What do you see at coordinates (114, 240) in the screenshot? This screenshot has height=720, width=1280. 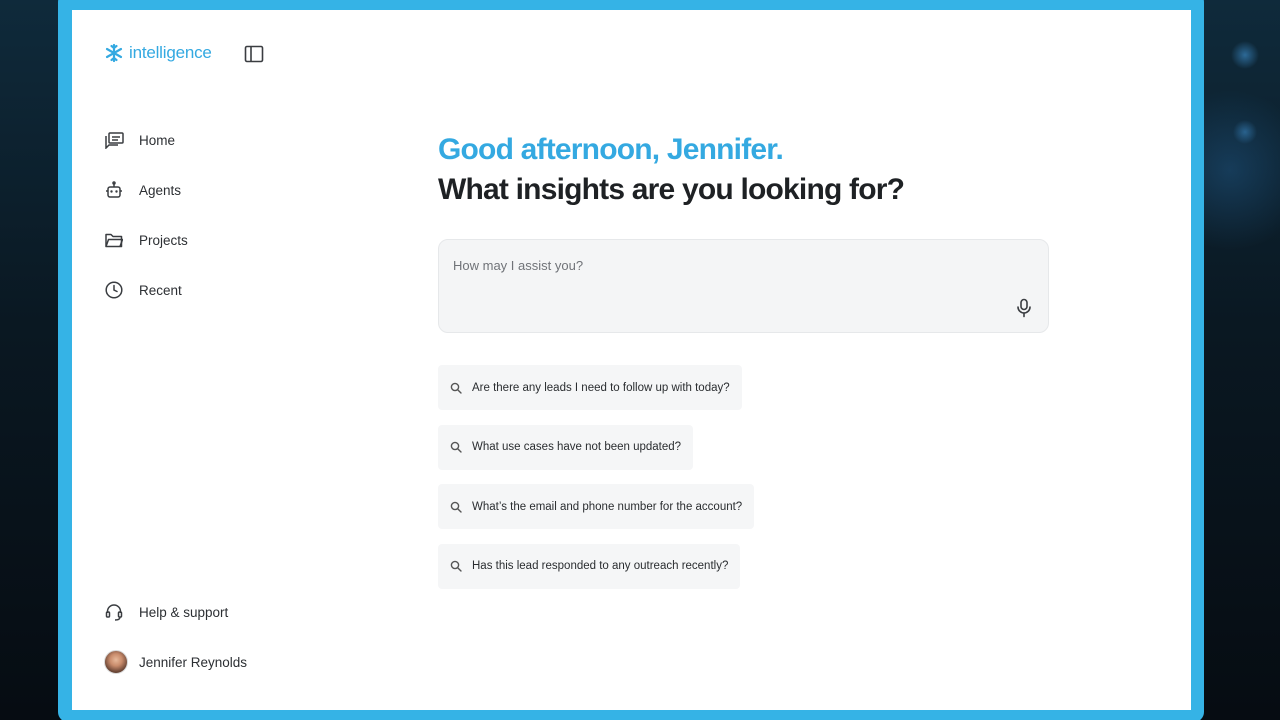 I see `folder-icon` at bounding box center [114, 240].